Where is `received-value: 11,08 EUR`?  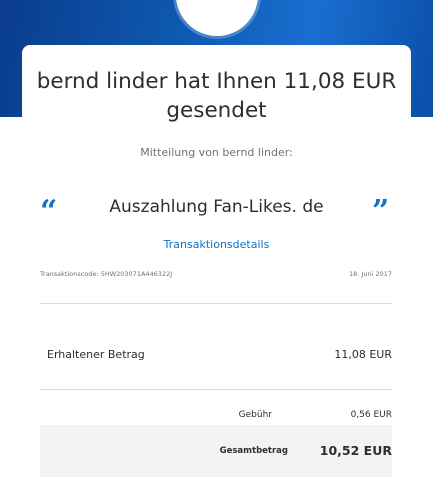
received-value: 11,08 EUR is located at coordinates (363, 354).